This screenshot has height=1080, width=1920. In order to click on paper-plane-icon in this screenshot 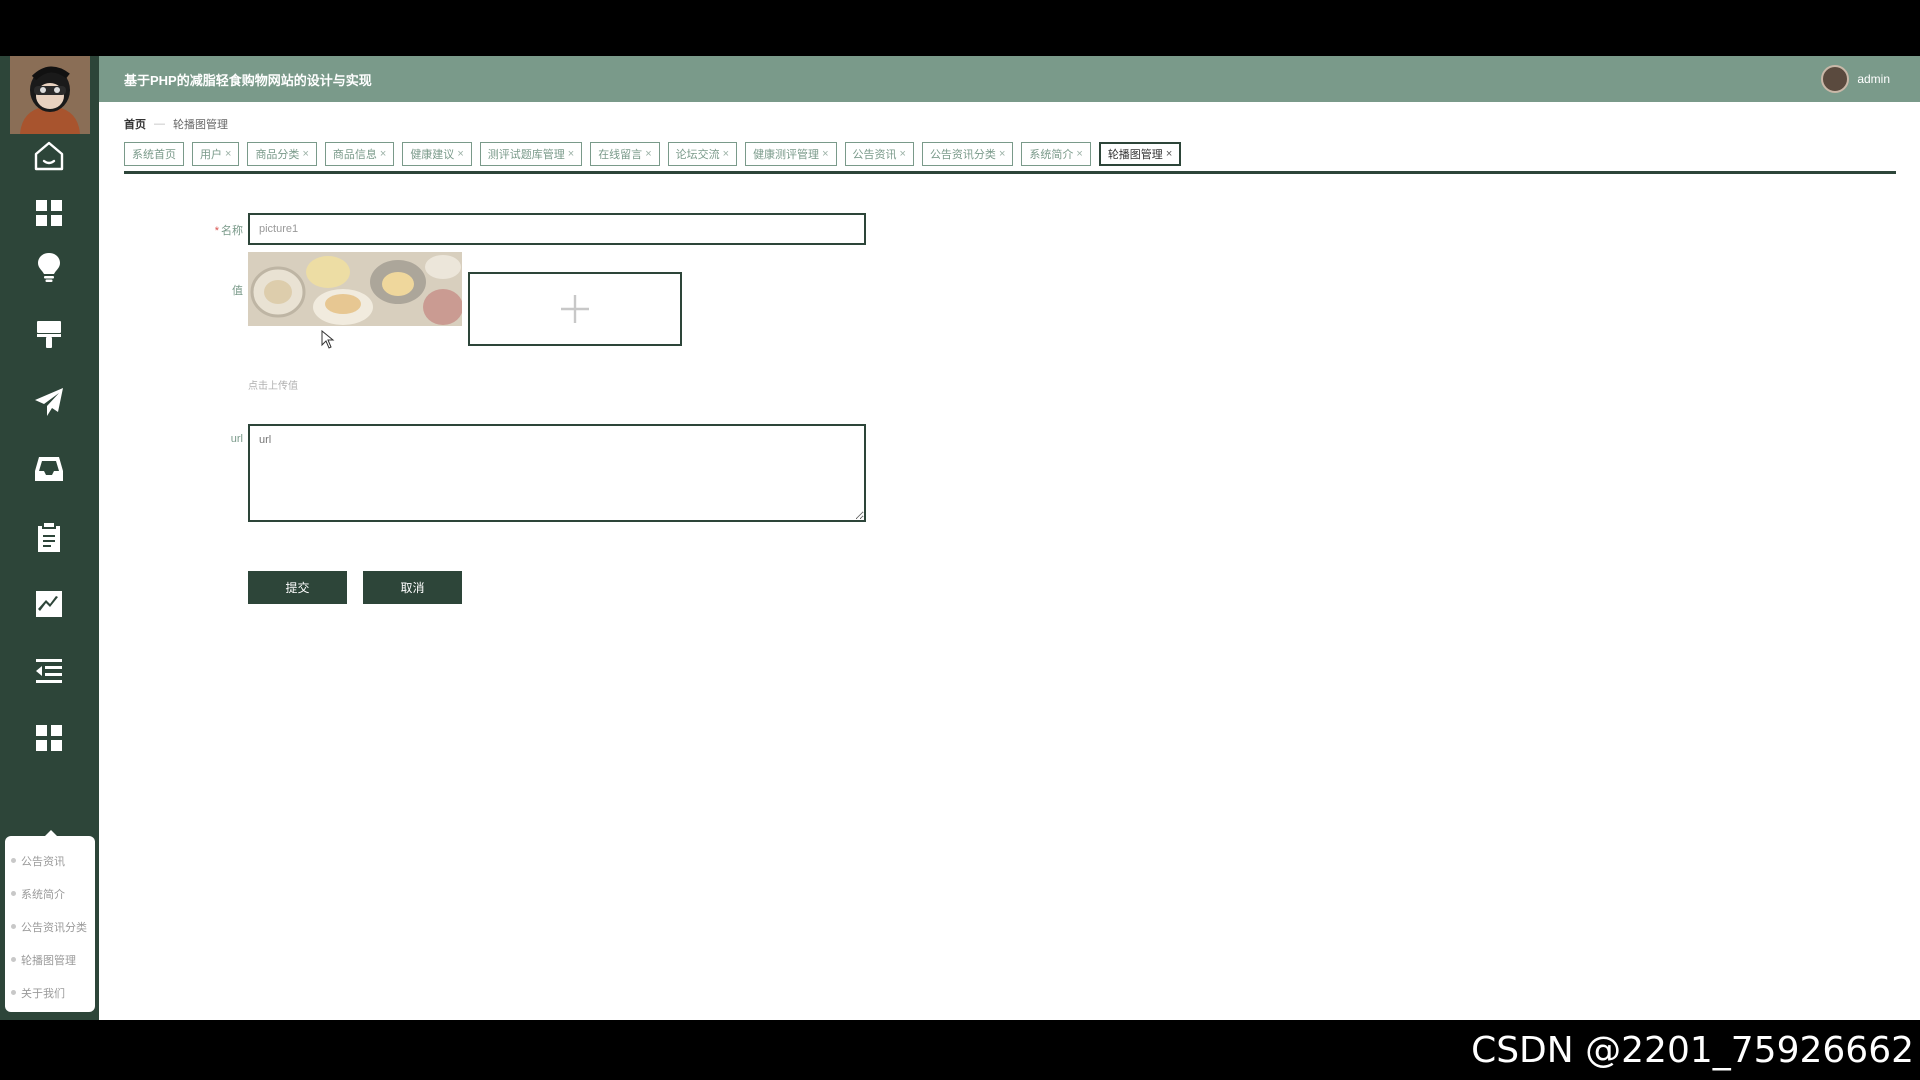, I will do `click(49, 402)`.